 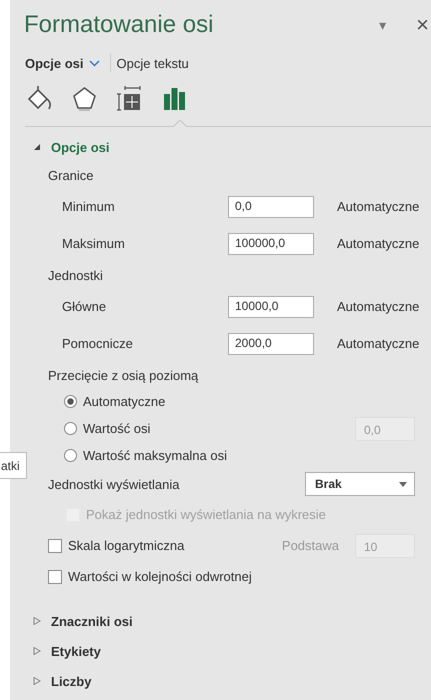 I want to click on field-label: Jednostki wyświetlania, so click(x=114, y=484).